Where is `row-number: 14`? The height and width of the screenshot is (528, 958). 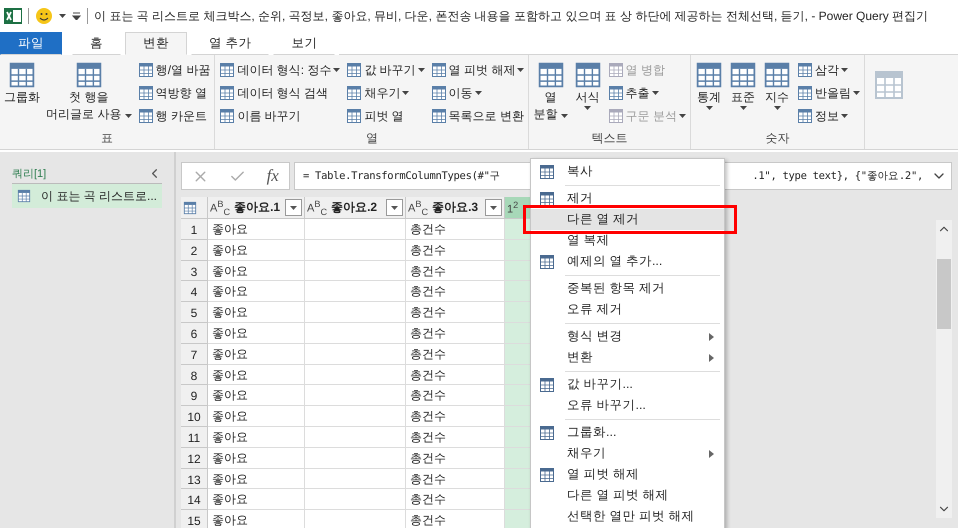 row-number: 14 is located at coordinates (194, 499).